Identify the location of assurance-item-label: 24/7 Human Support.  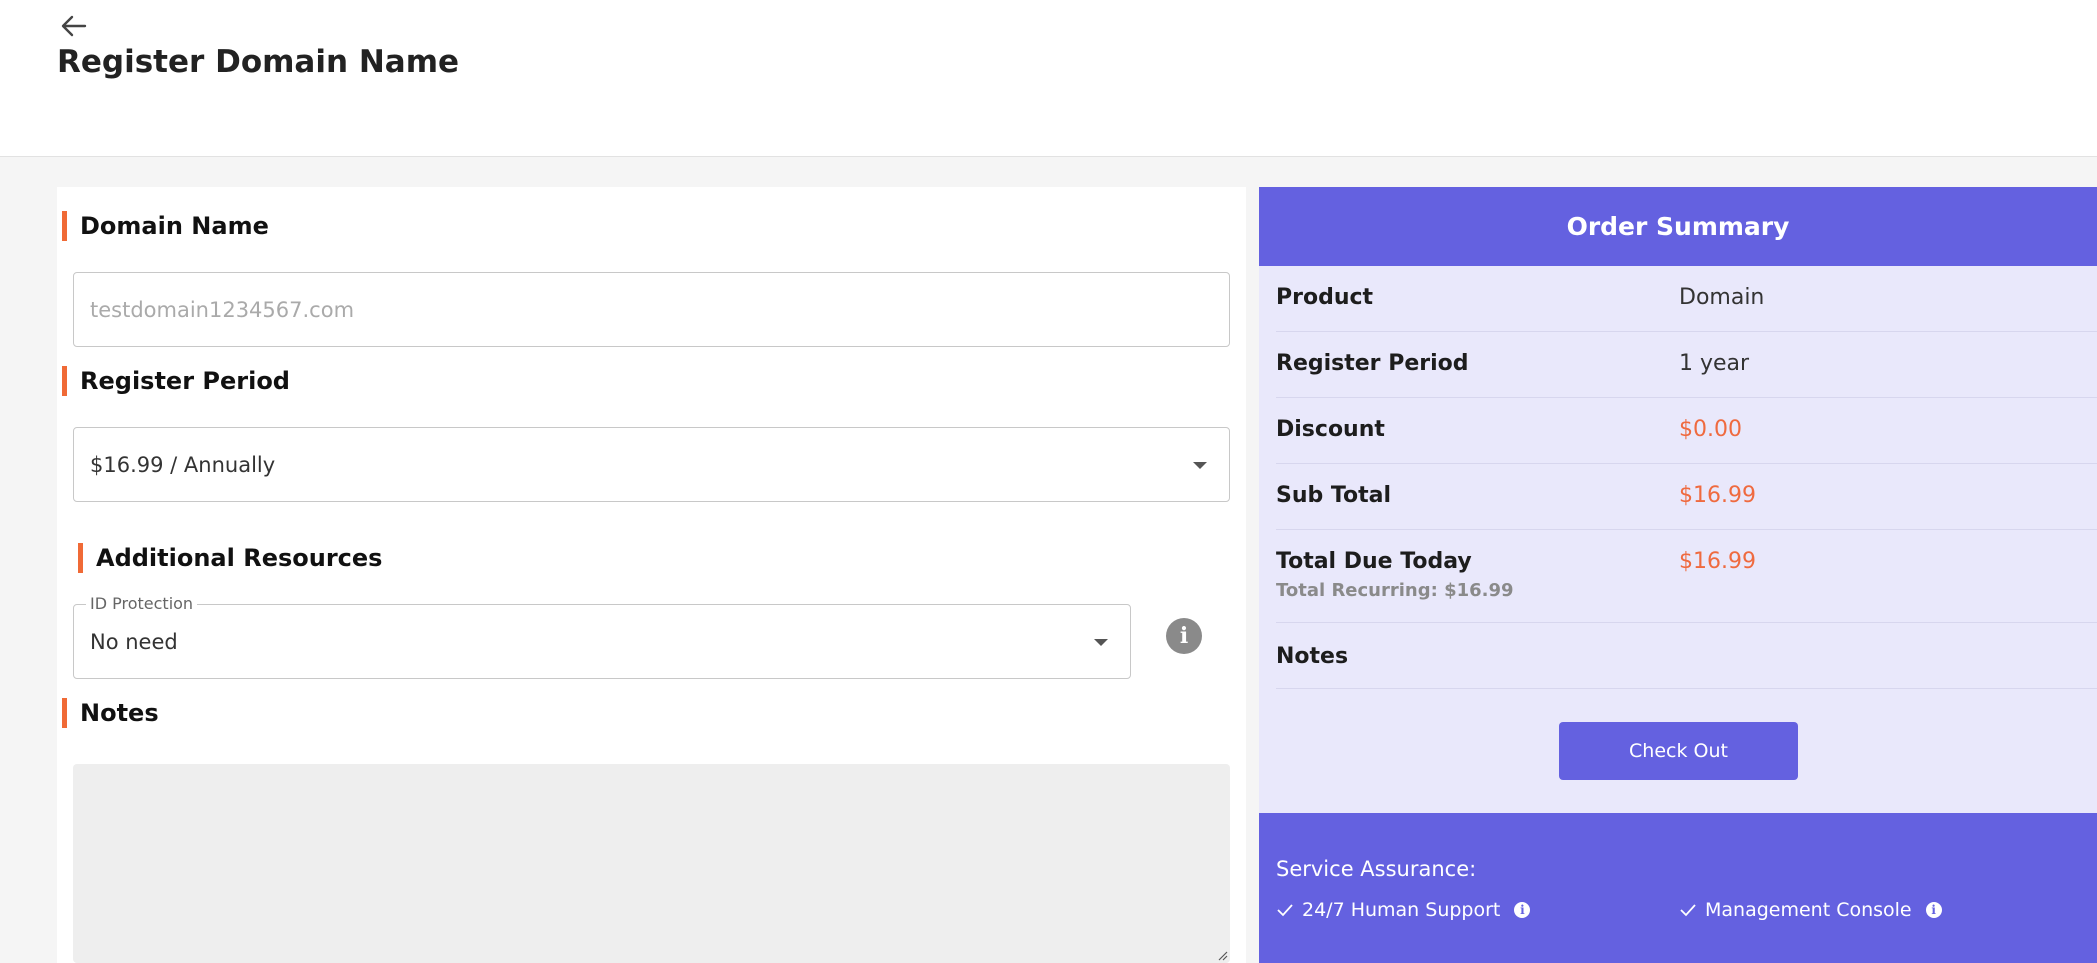
(1401, 910).